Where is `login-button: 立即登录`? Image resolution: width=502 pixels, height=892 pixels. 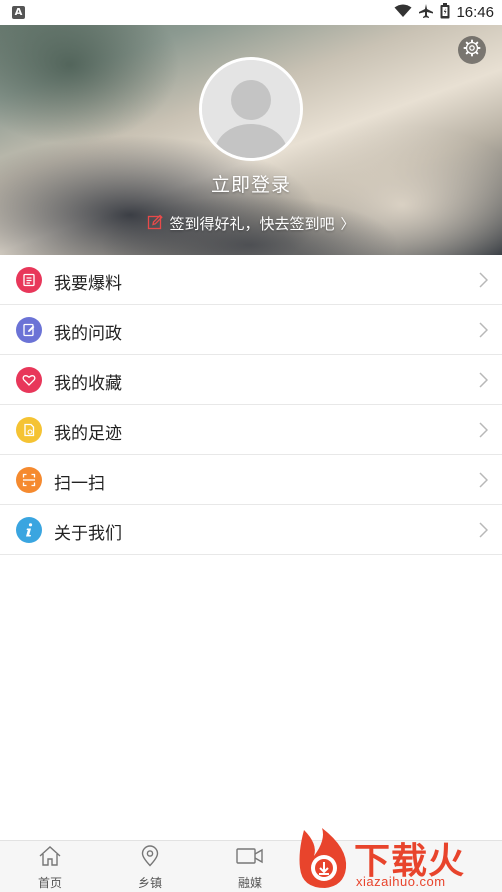 login-button: 立即登录 is located at coordinates (251, 183).